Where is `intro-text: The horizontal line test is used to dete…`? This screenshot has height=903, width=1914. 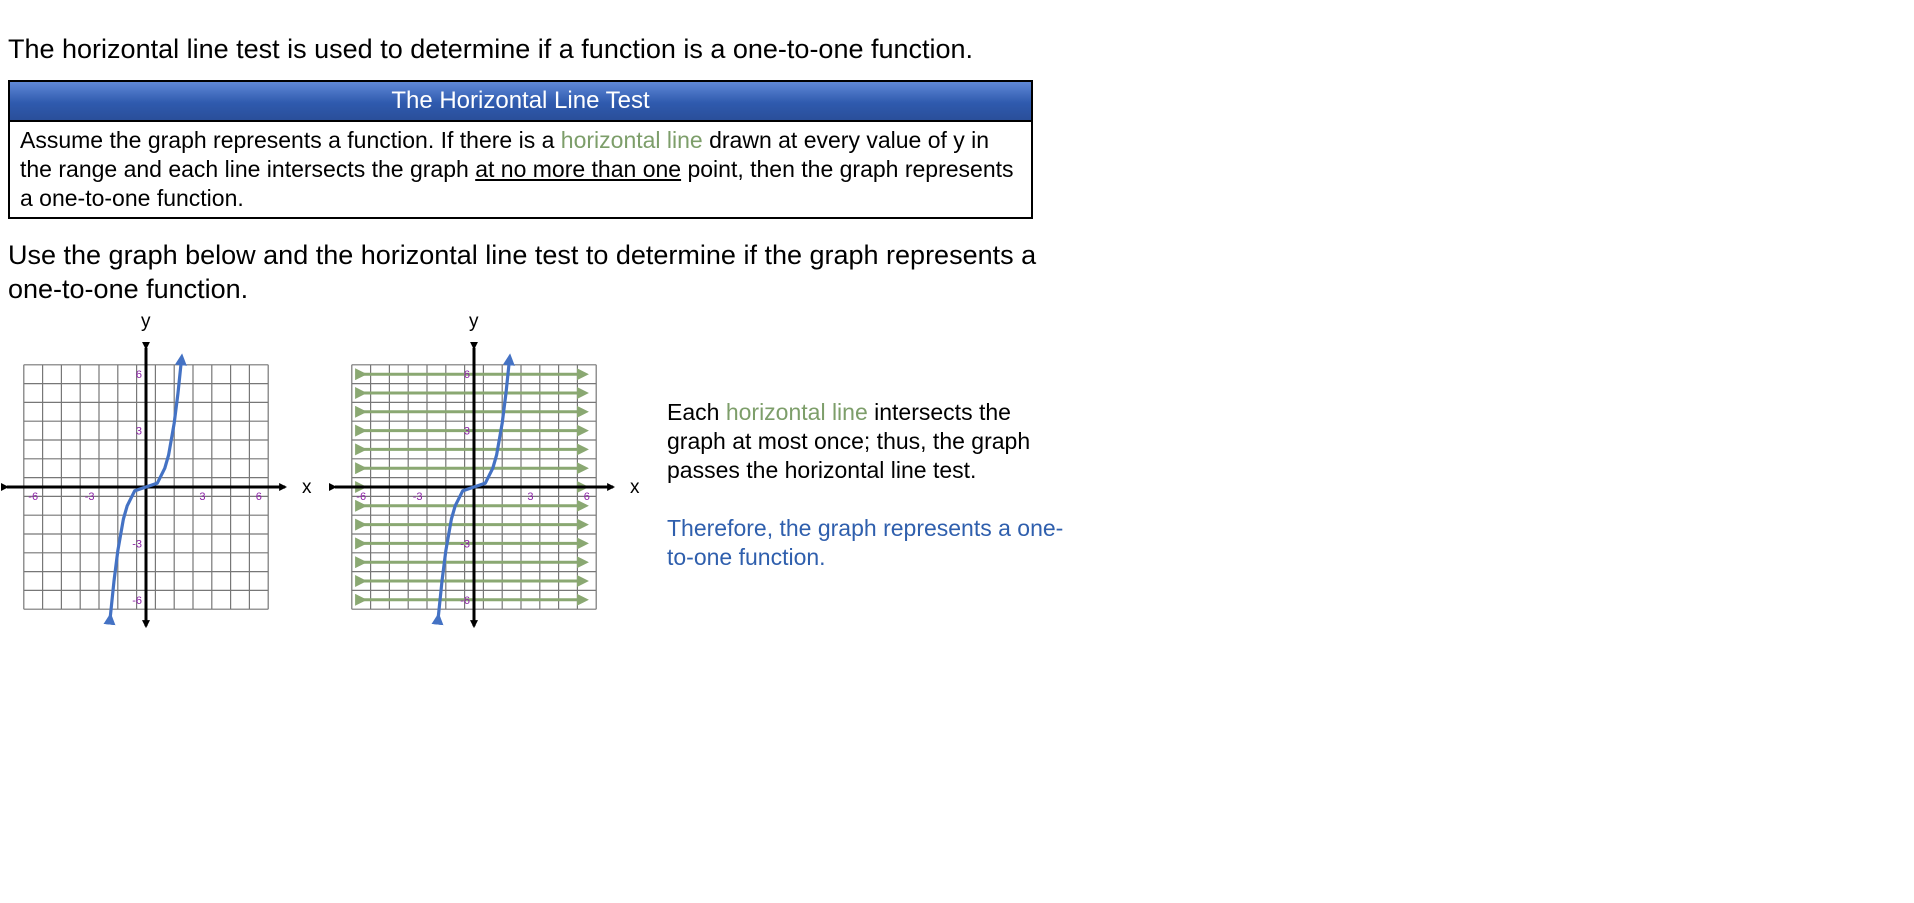 intro-text: The horizontal line test is used to dete… is located at coordinates (491, 49).